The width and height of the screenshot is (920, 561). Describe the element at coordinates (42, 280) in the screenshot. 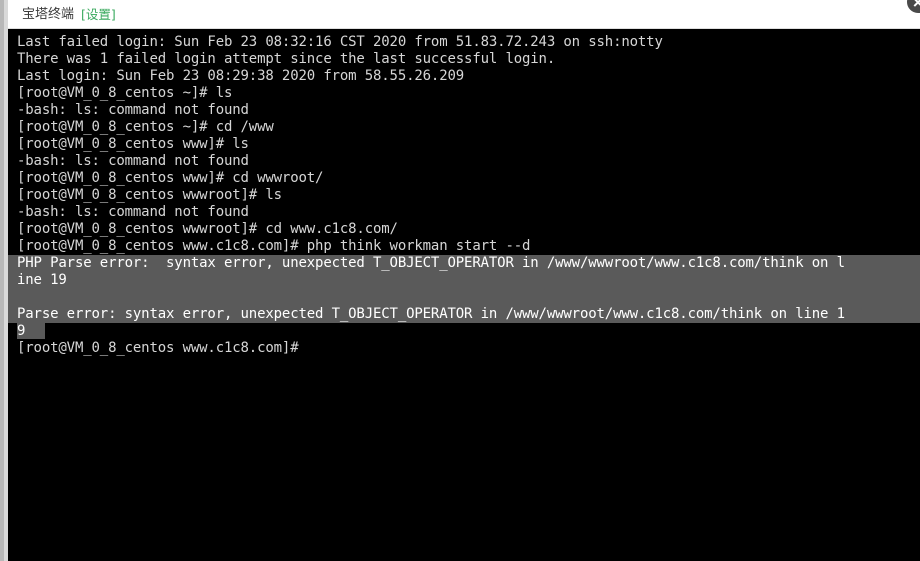

I see `terminal-line-text: ine 19` at that location.